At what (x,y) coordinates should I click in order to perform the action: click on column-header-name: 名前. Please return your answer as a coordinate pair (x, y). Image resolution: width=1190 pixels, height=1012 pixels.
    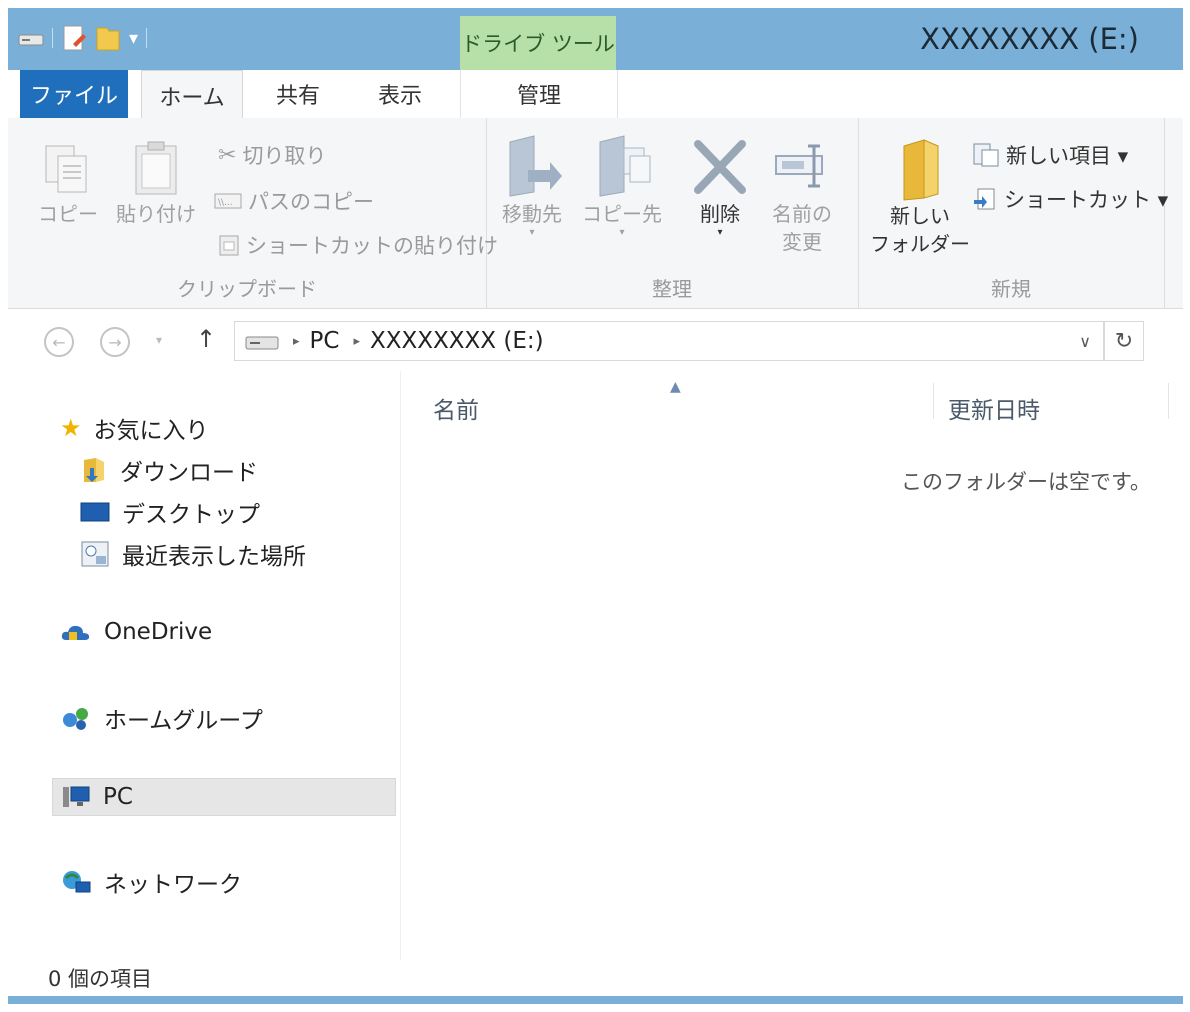
    Looking at the image, I should click on (456, 408).